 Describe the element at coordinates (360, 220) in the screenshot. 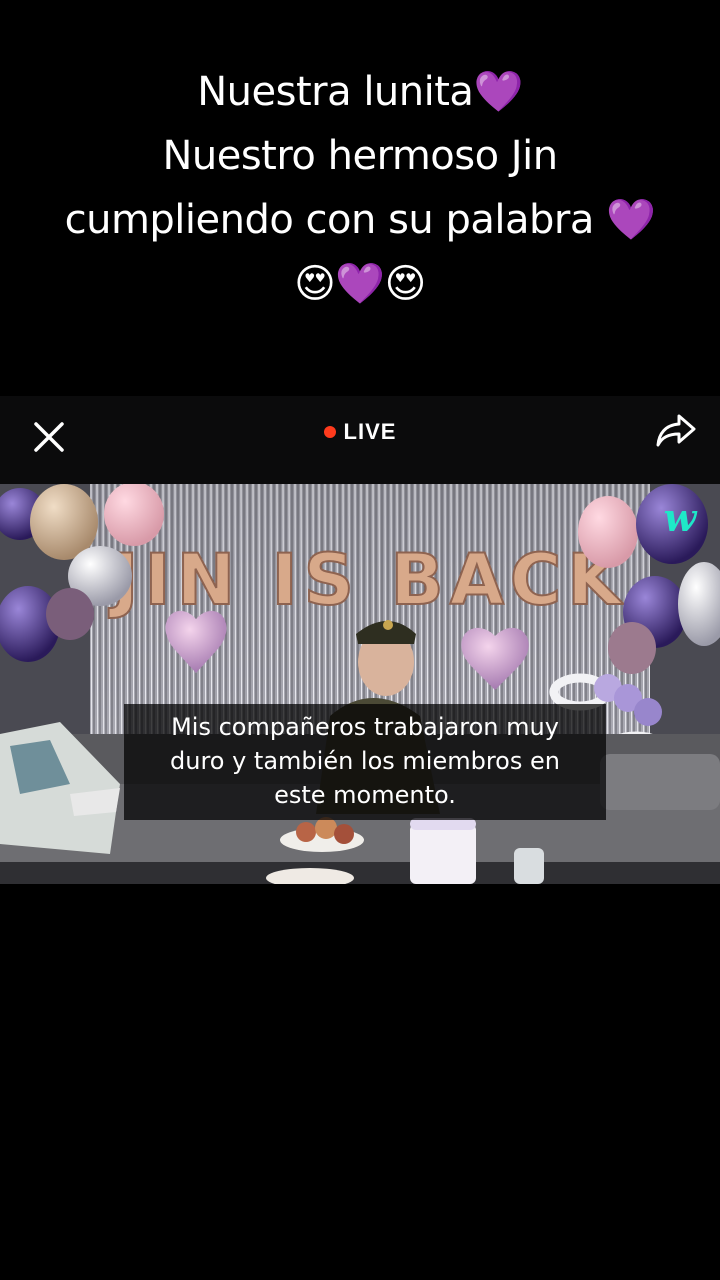

I see `caption-line-3: cumpliendo con su palabra 💜` at that location.